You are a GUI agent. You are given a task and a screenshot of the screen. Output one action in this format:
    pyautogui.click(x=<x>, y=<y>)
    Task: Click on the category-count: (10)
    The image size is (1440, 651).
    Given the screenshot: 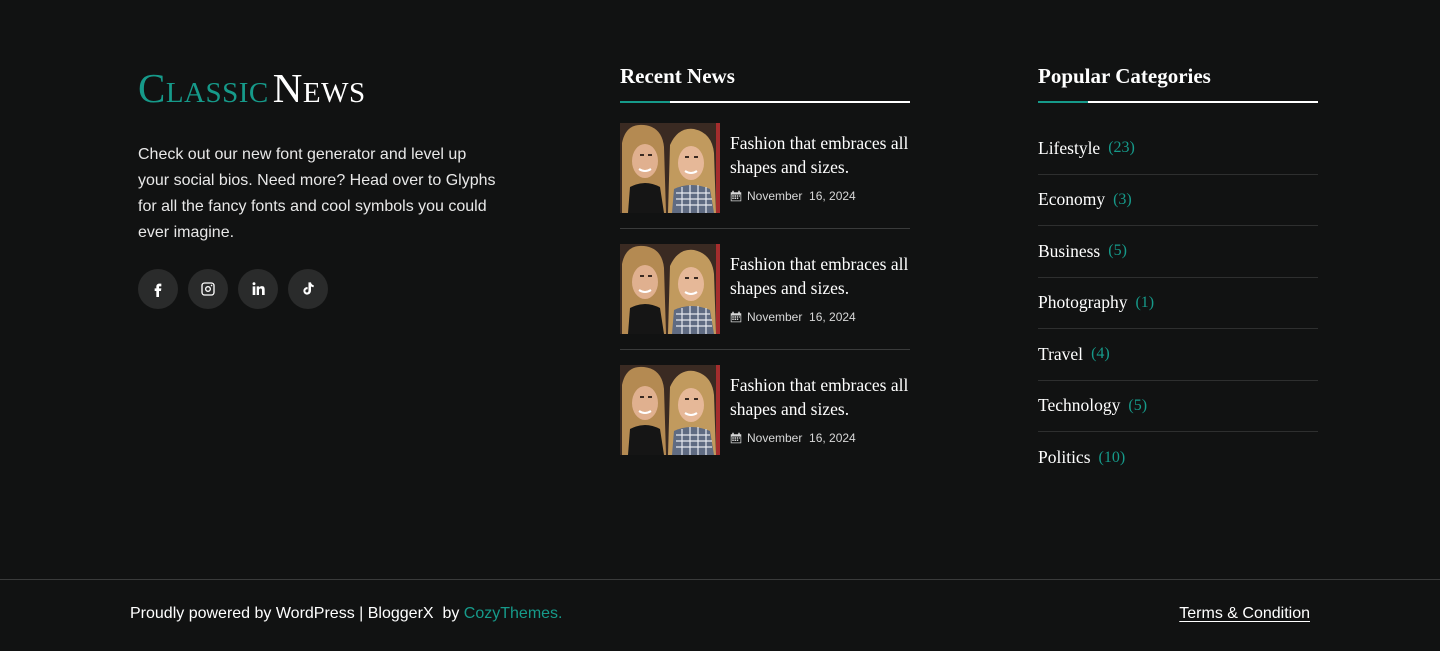 What is the action you would take?
    pyautogui.click(x=1112, y=457)
    